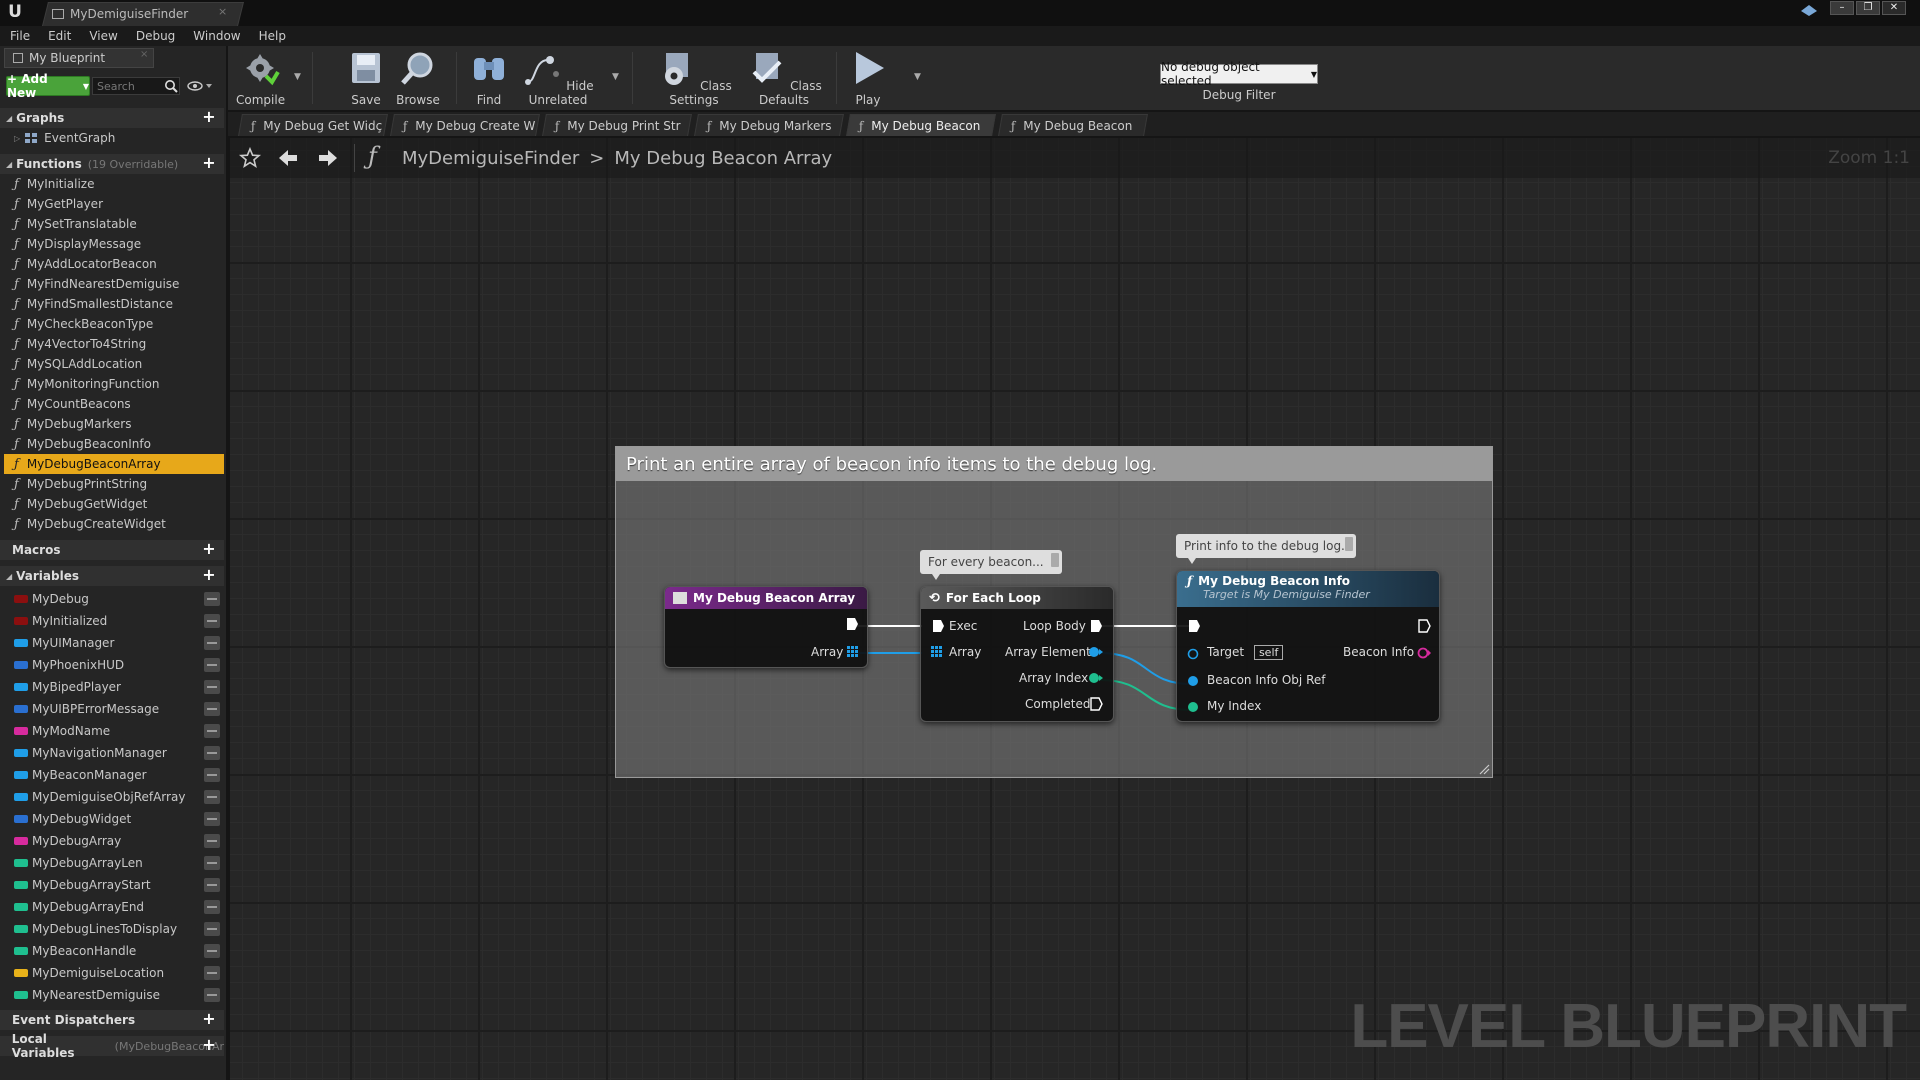 This screenshot has height=1080, width=1920. I want to click on play-options-chevron-icon: ▼, so click(917, 77).